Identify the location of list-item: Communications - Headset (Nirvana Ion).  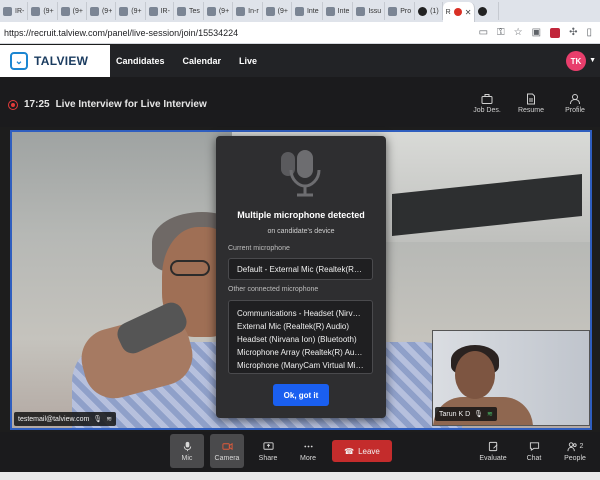
(300, 313).